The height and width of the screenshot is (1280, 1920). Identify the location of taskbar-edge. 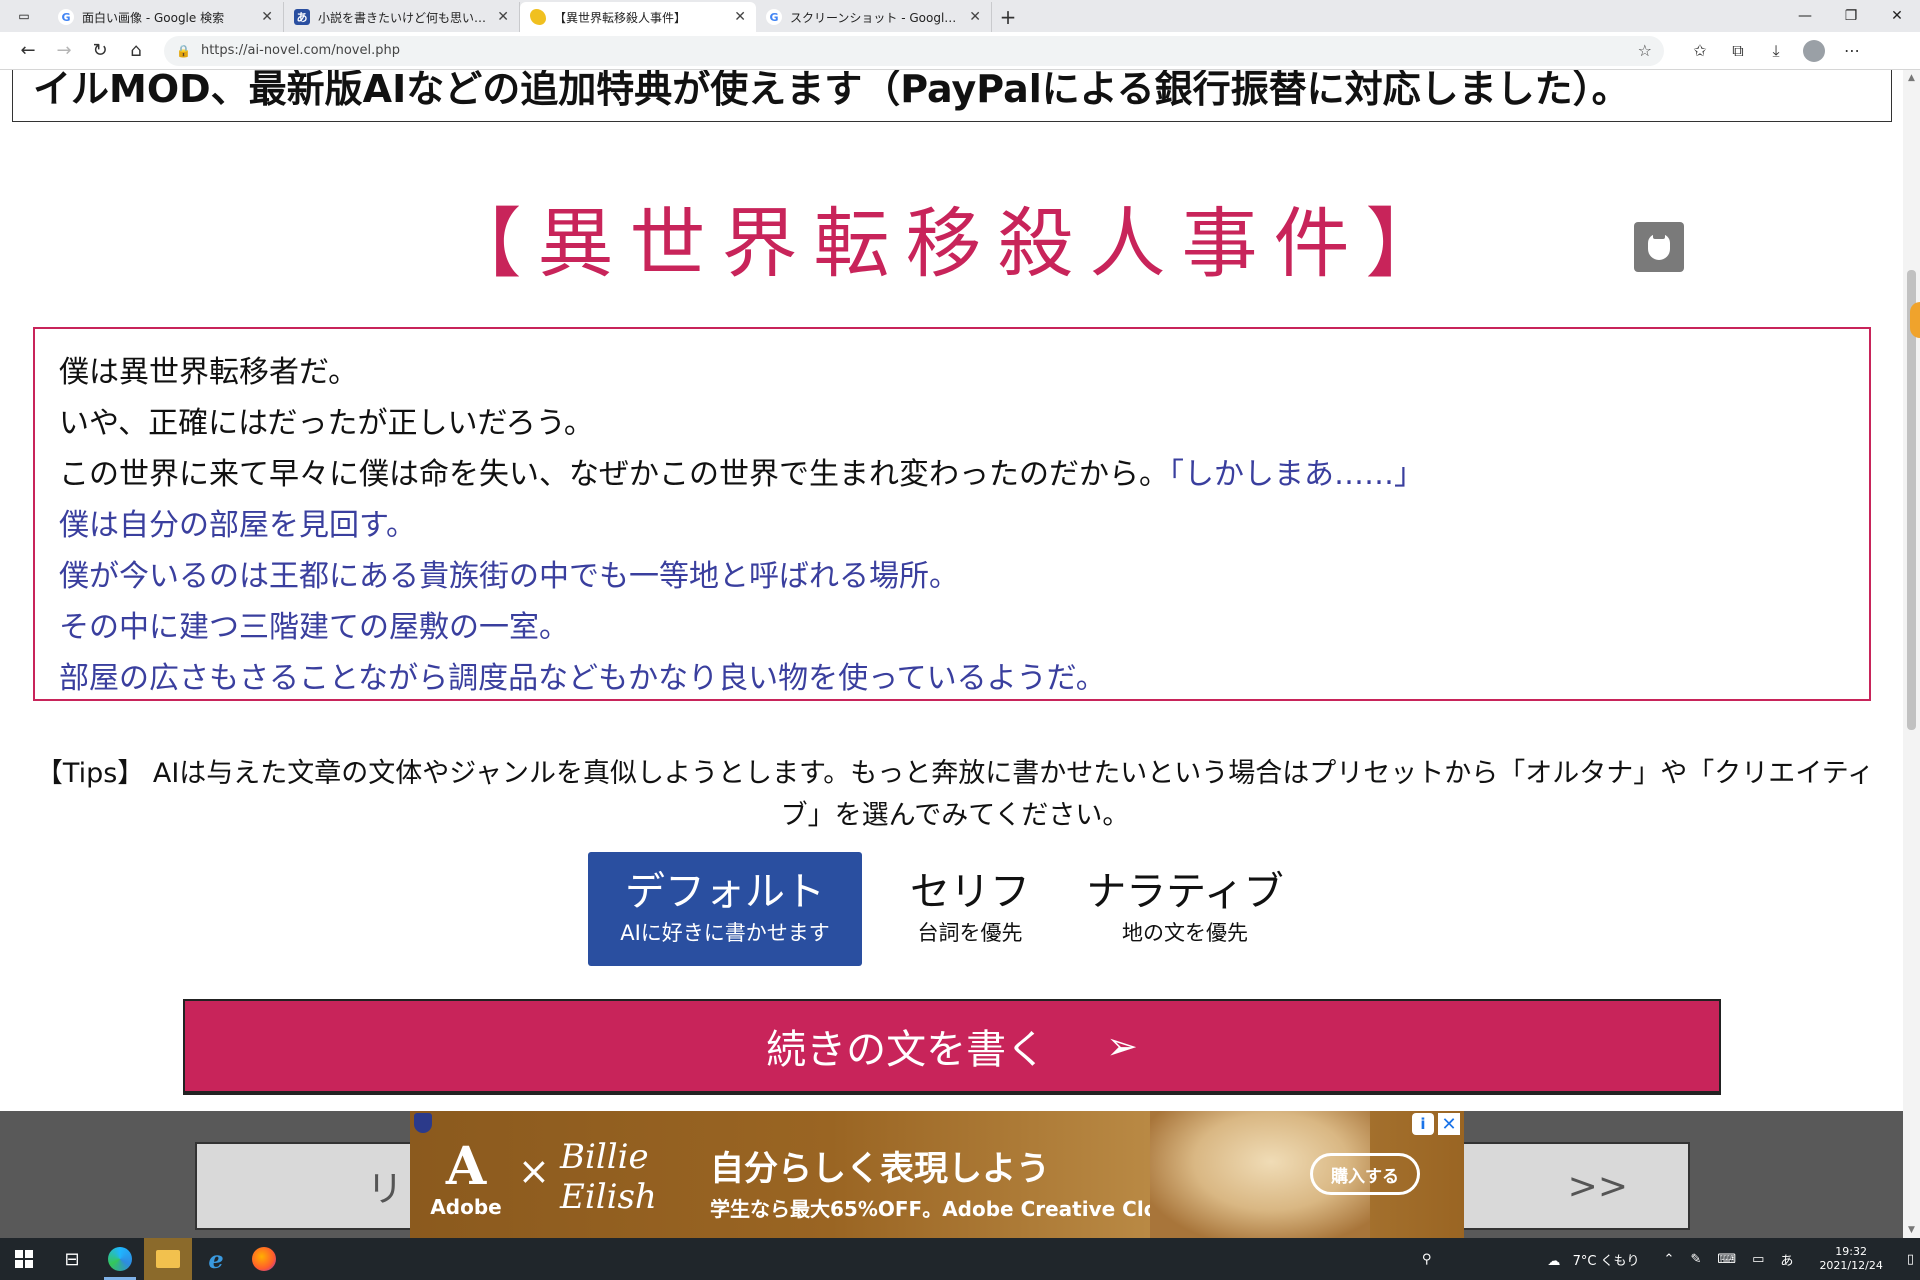
(120, 1259).